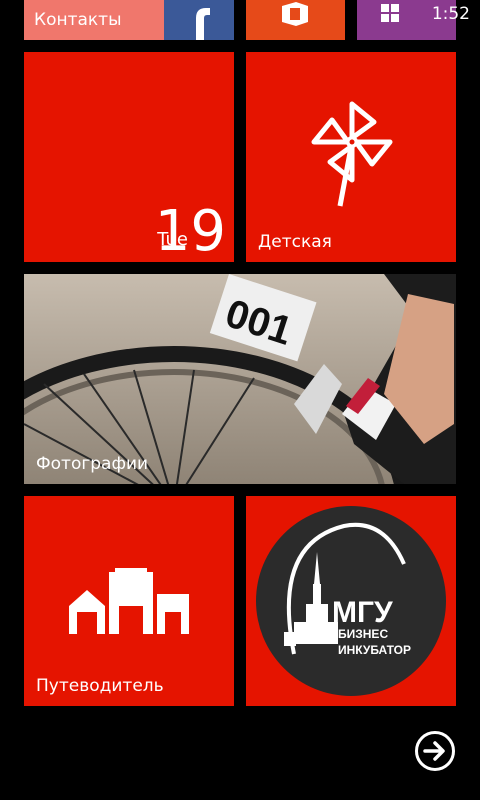  I want to click on msu-incubator-tile: МГУ БИЗНЕС ИНКУБАТОР, so click(351, 601).